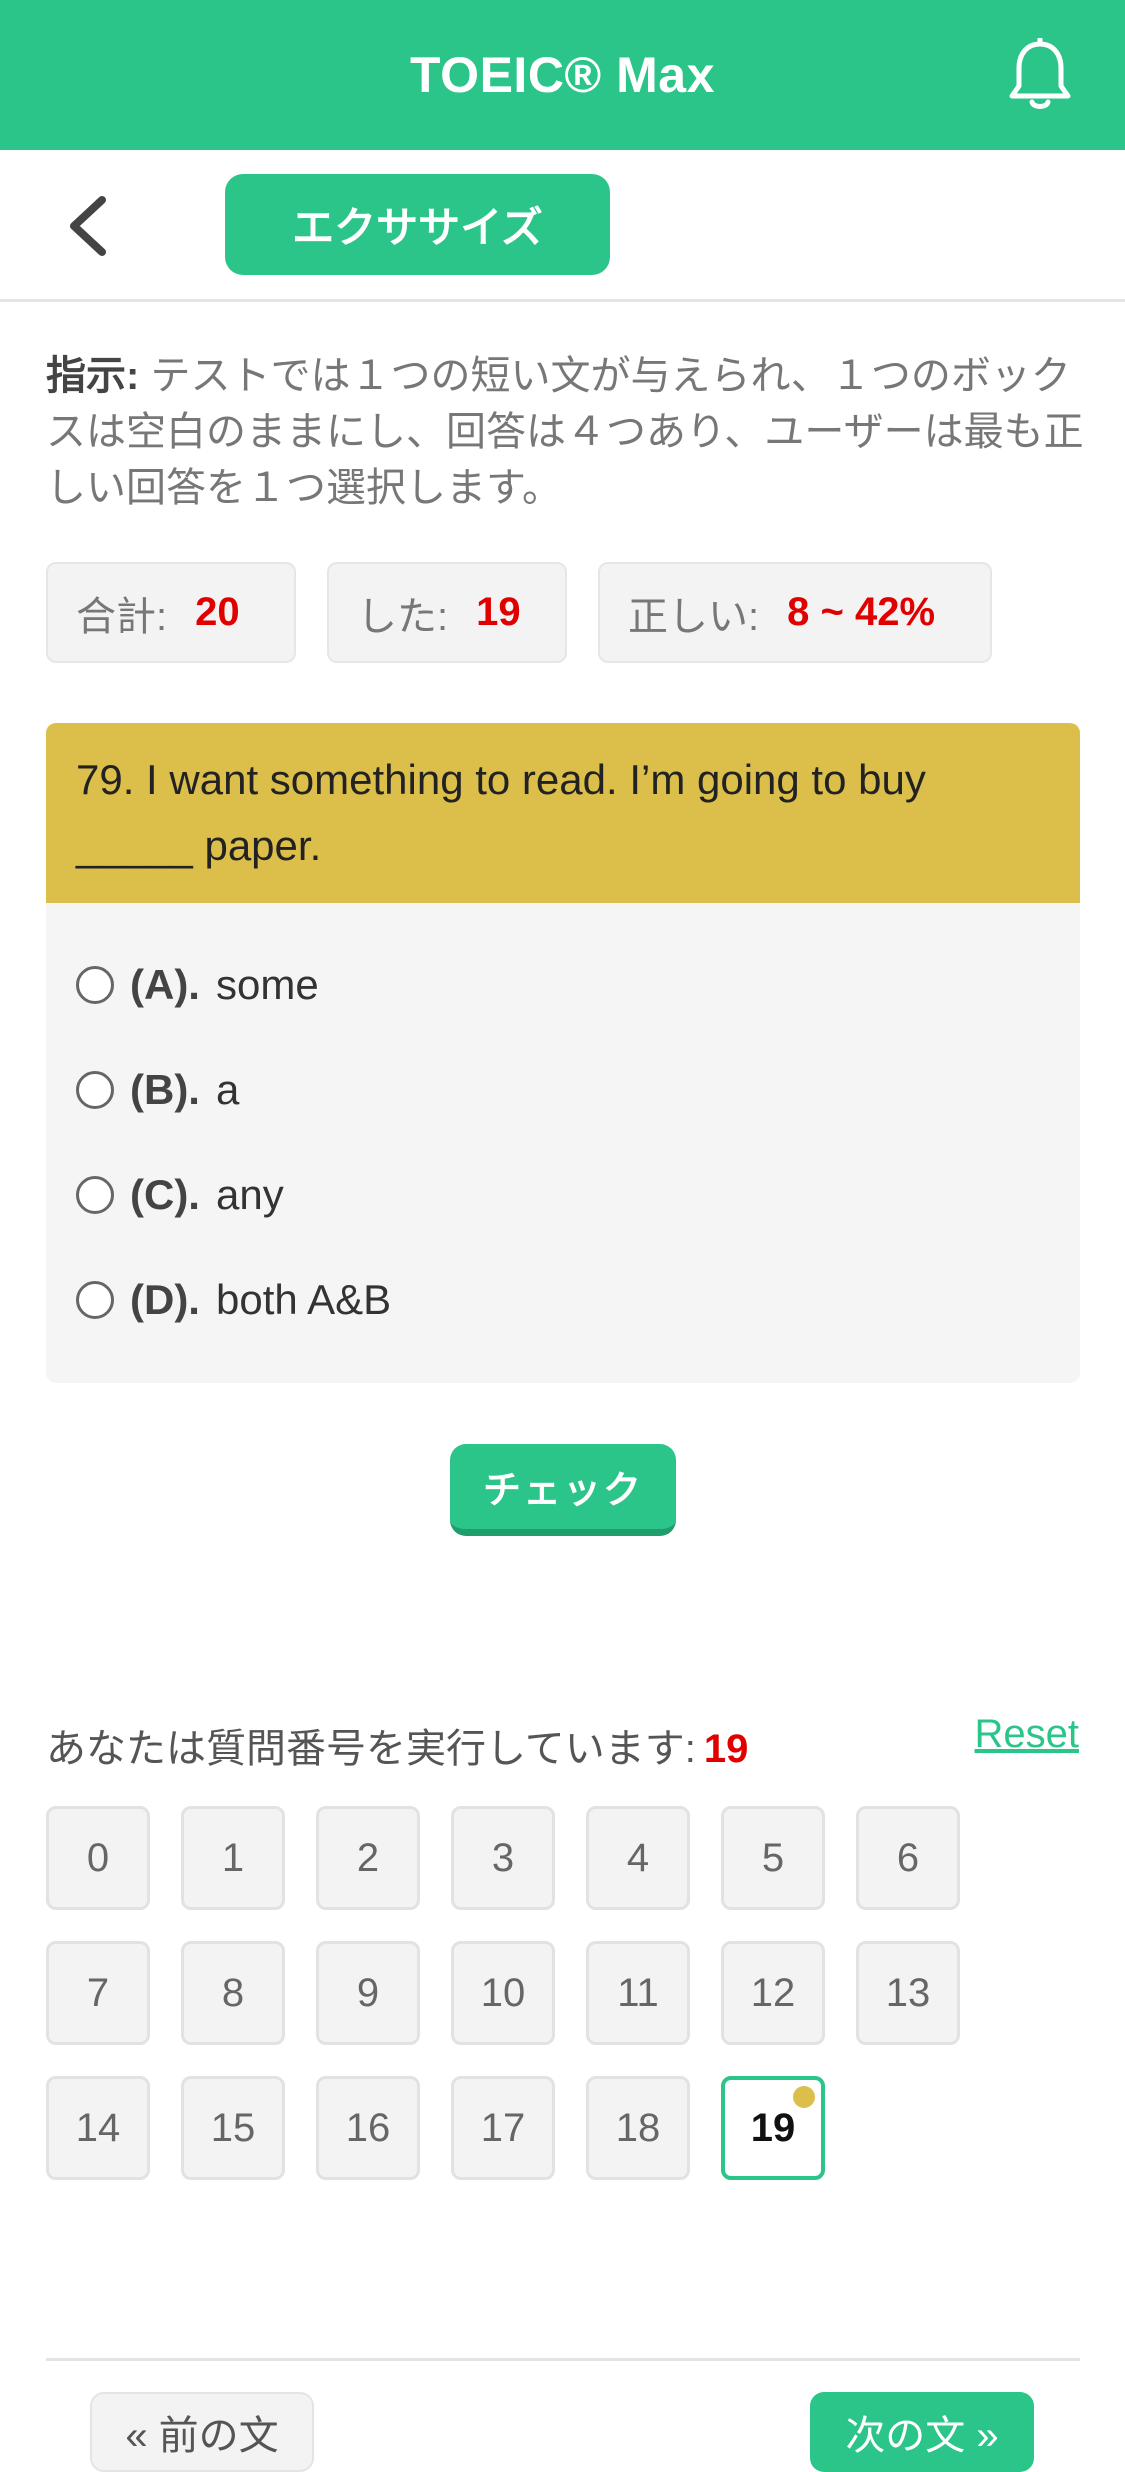 Image resolution: width=1125 pixels, height=2472 pixels. Describe the element at coordinates (503, 2128) in the screenshot. I see `question-number-17: 17` at that location.